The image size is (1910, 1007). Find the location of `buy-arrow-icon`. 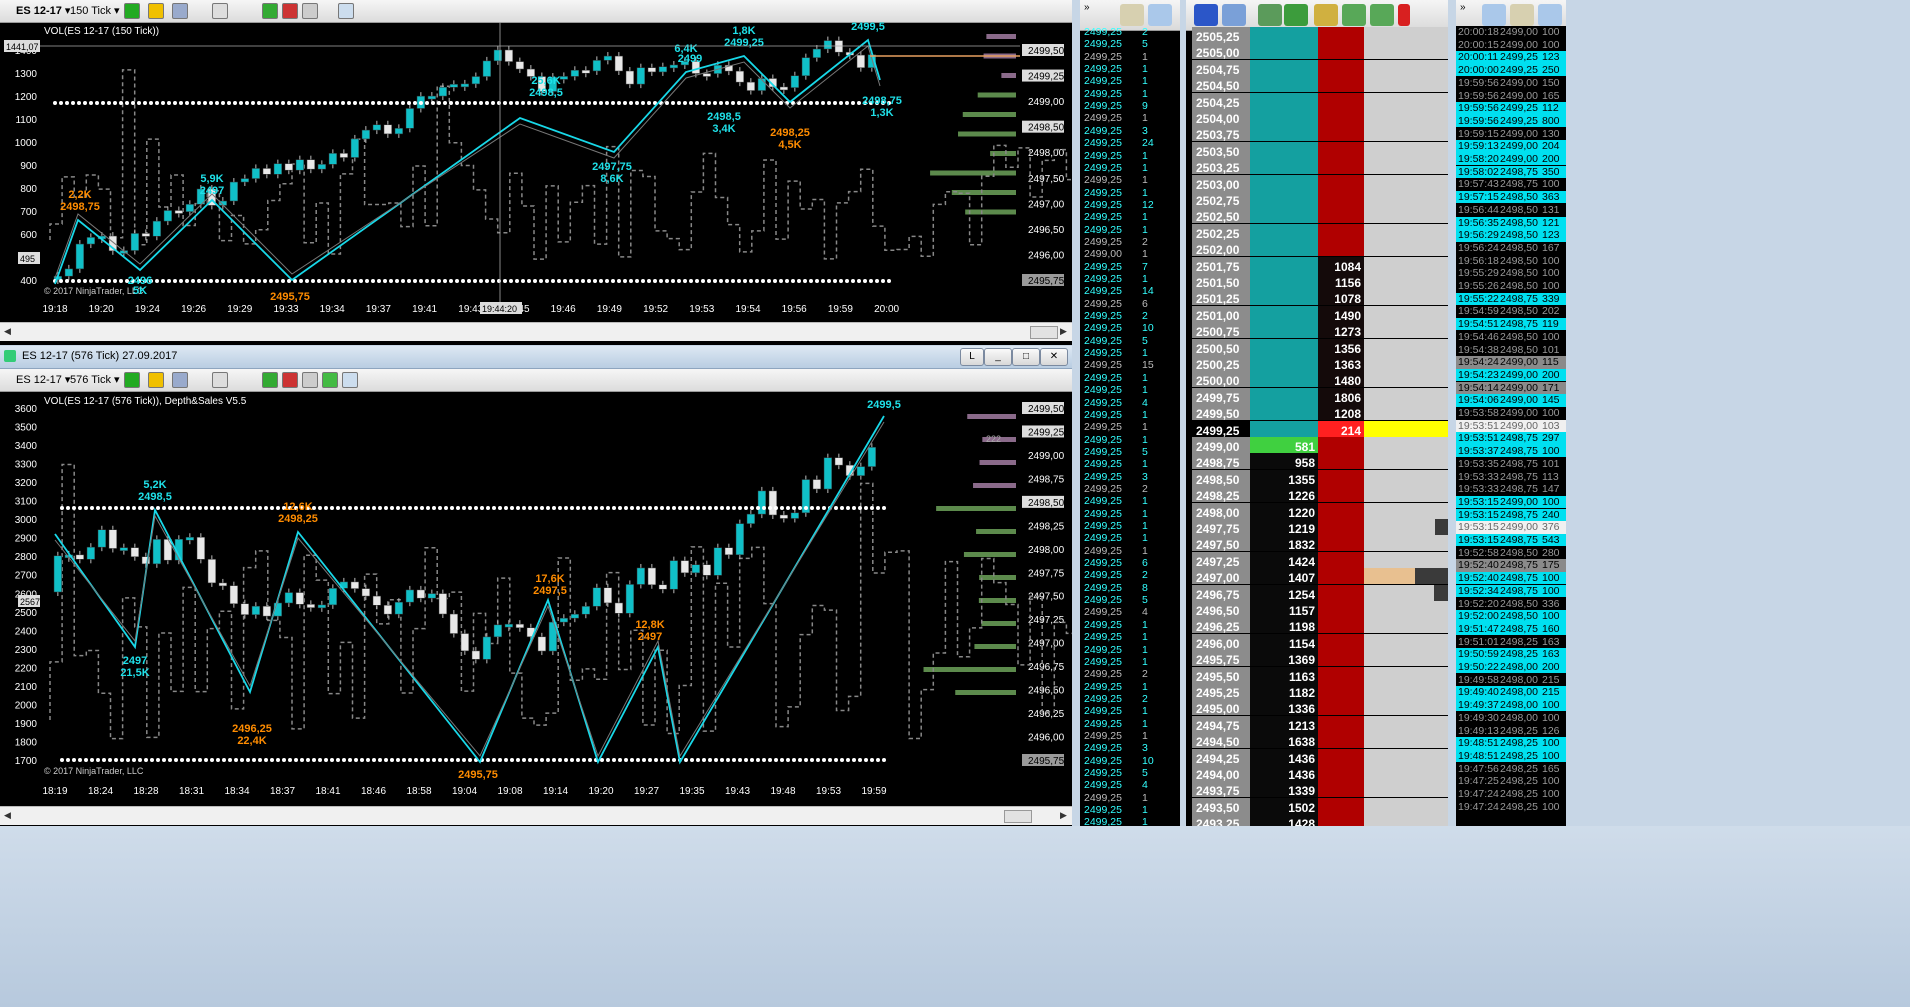

buy-arrow-icon is located at coordinates (1270, 15).